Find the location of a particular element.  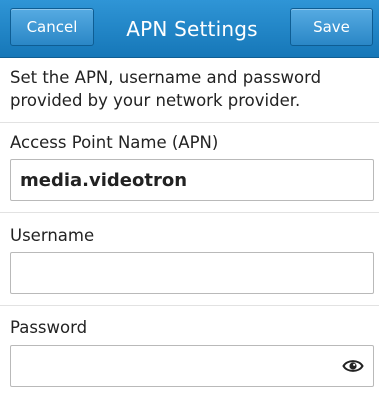

save-button: Save is located at coordinates (331, 27).